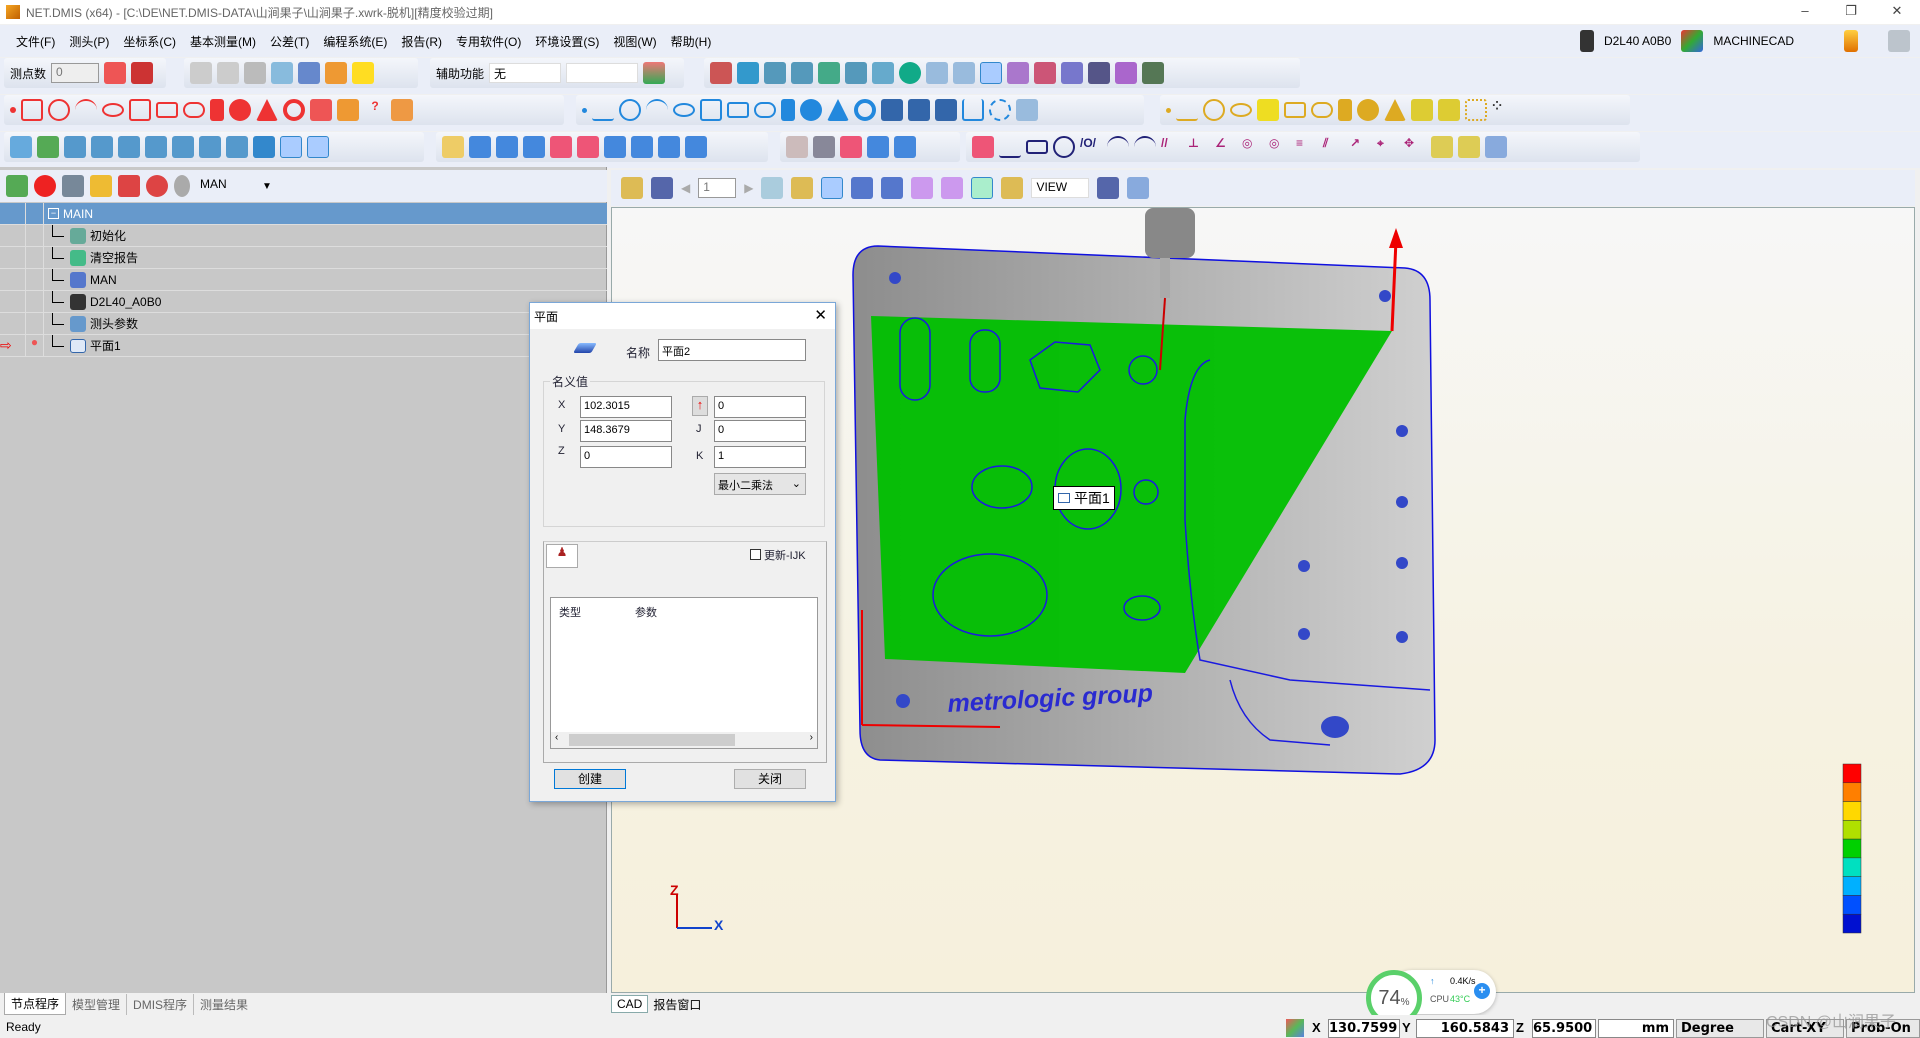 The image size is (1920, 1038). What do you see at coordinates (755, 554) in the screenshot?
I see `update-ijk-checkbox` at bounding box center [755, 554].